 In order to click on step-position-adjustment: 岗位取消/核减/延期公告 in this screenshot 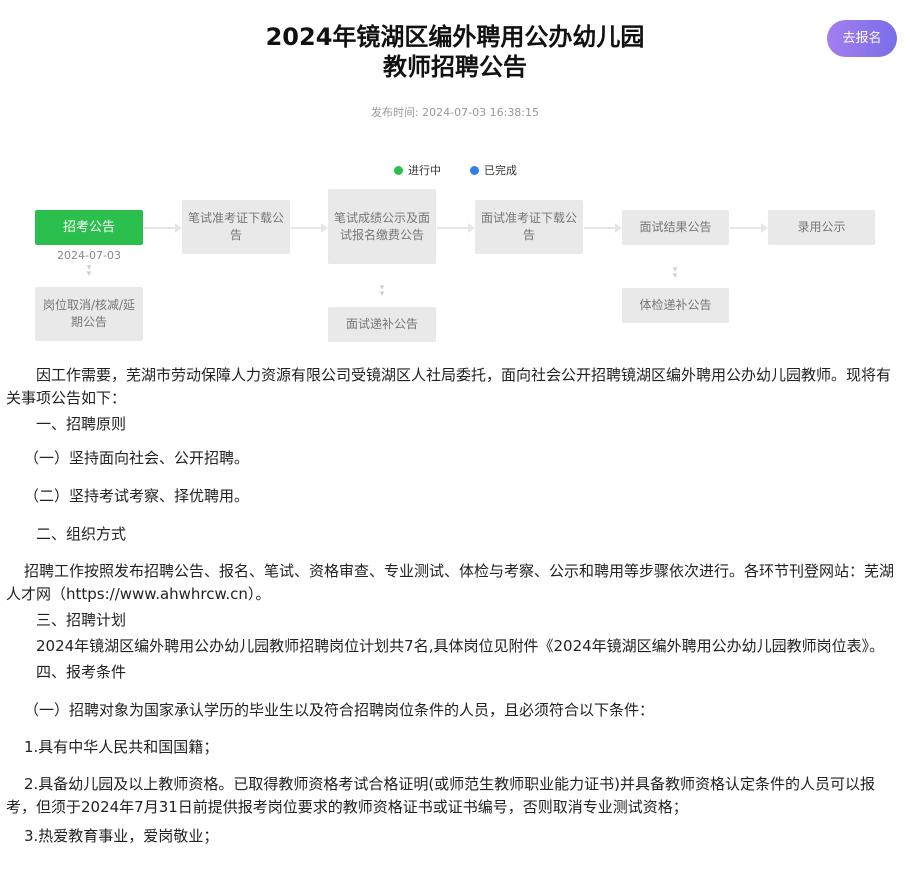, I will do `click(89, 314)`.